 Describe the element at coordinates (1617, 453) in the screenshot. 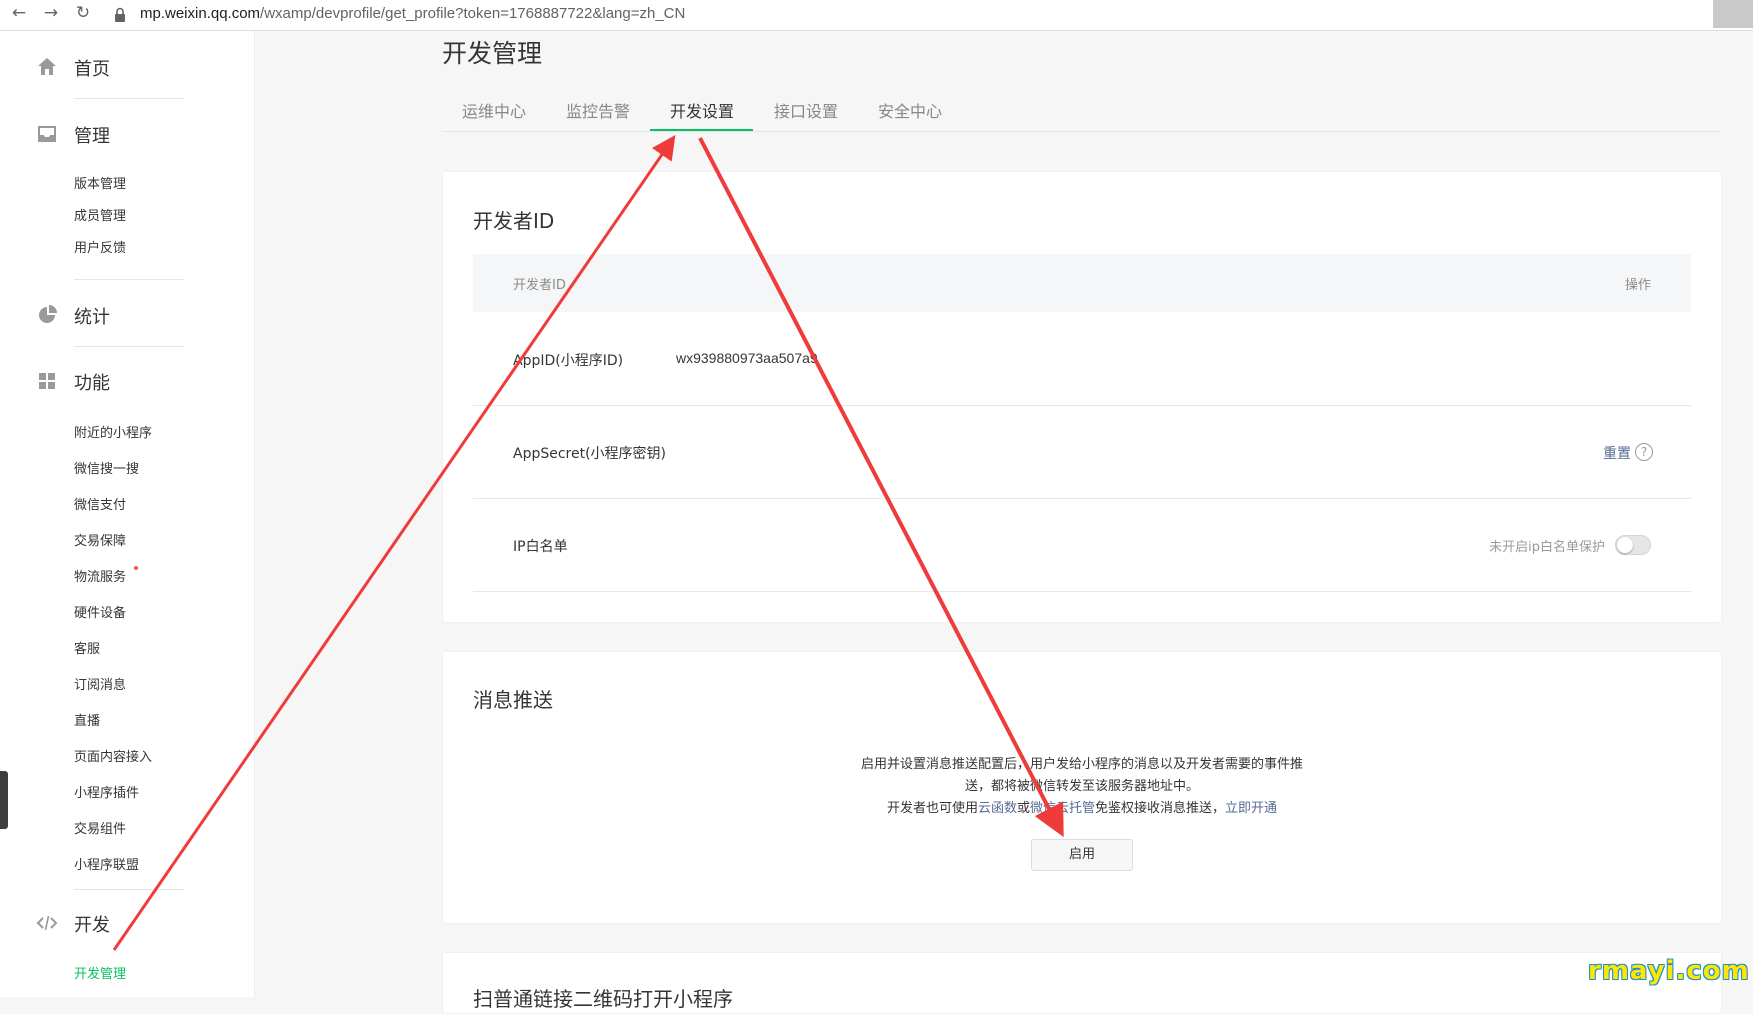

I see `reset-secret-link: 重置` at that location.